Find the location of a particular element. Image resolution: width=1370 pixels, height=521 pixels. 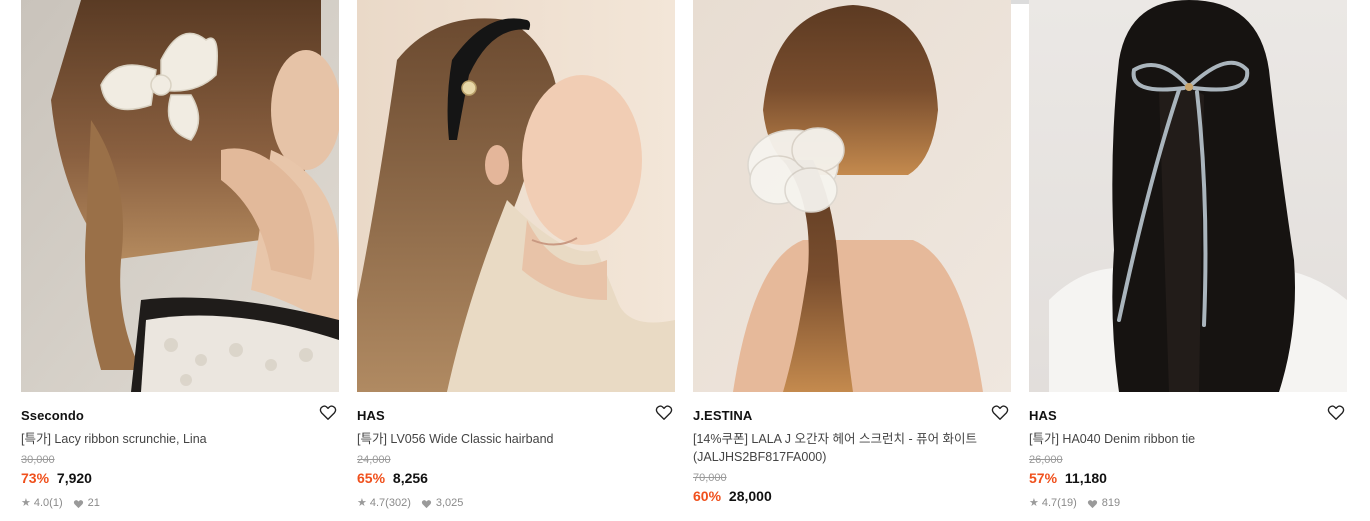

like-count: 819 is located at coordinates (1111, 503).